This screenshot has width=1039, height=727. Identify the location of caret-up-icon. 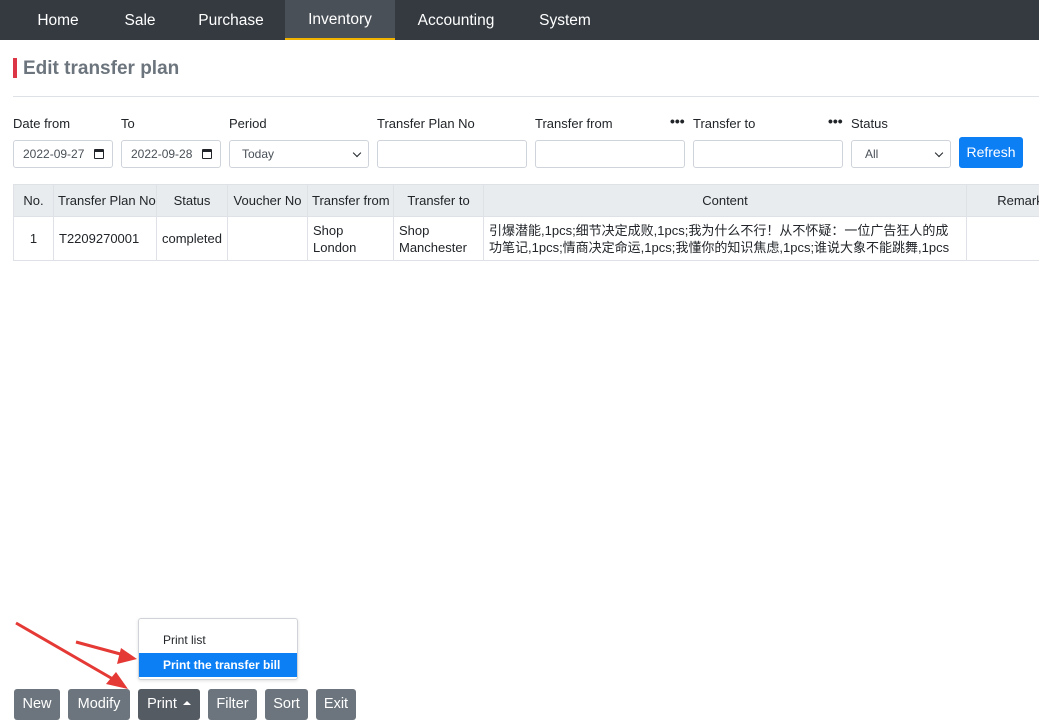
(186, 702).